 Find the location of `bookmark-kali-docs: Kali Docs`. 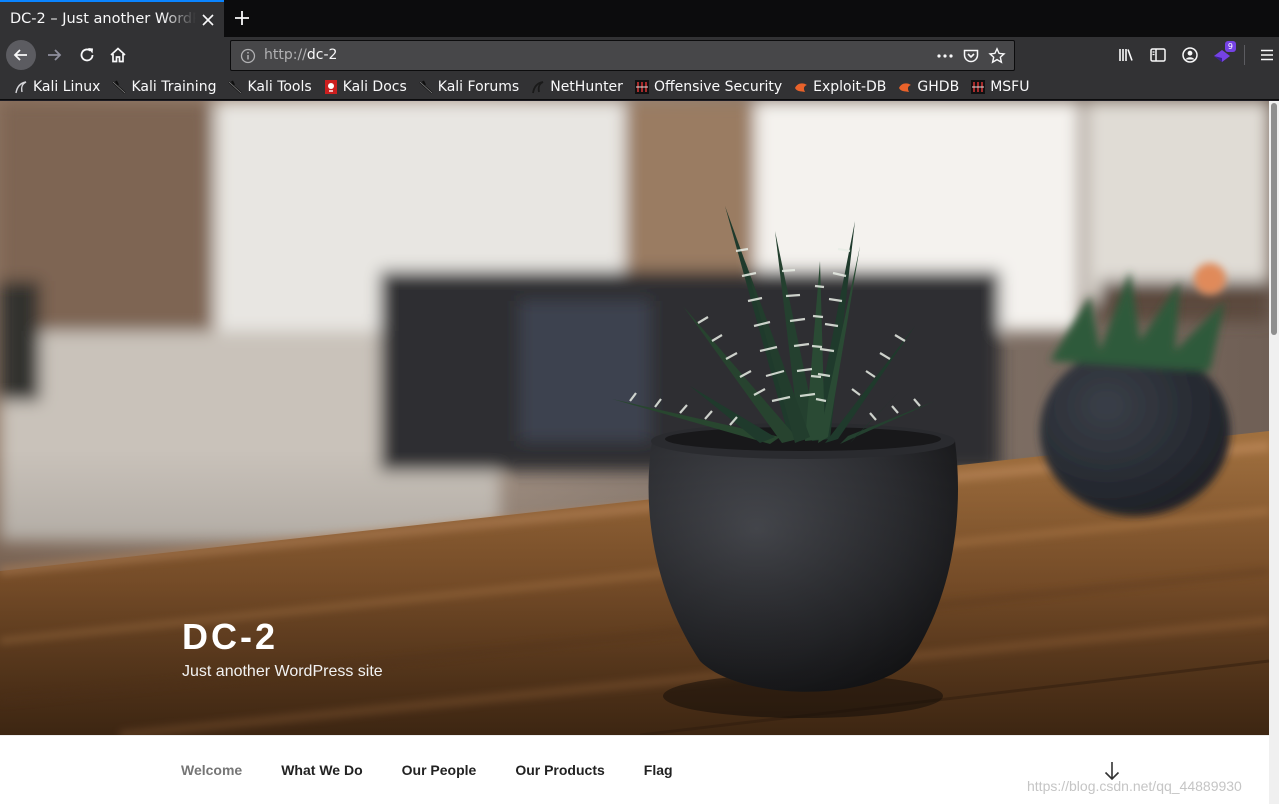

bookmark-kali-docs: Kali Docs is located at coordinates (365, 87).